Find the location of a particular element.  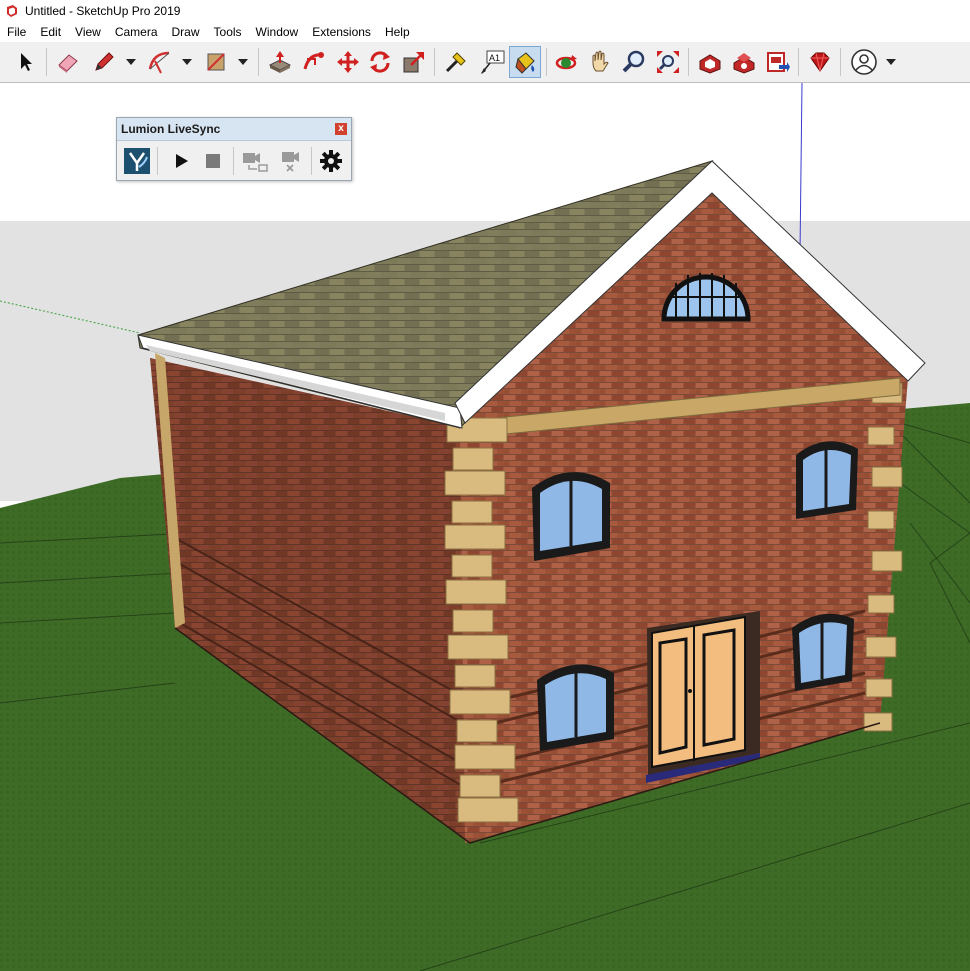

warehouse-icon is located at coordinates (710, 64).